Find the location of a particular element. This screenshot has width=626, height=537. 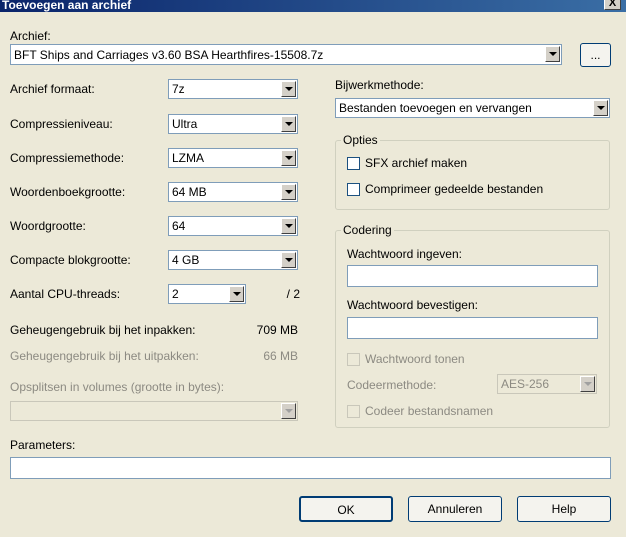

update-value: Bestanden toevoegen en vervangen is located at coordinates (435, 108).